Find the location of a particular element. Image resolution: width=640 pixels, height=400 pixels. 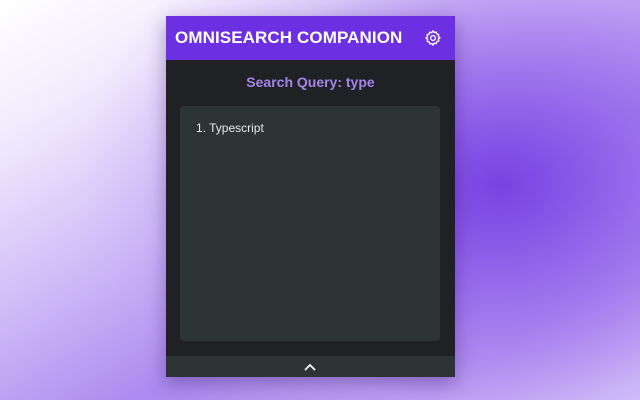

gear-icon is located at coordinates (433, 38).